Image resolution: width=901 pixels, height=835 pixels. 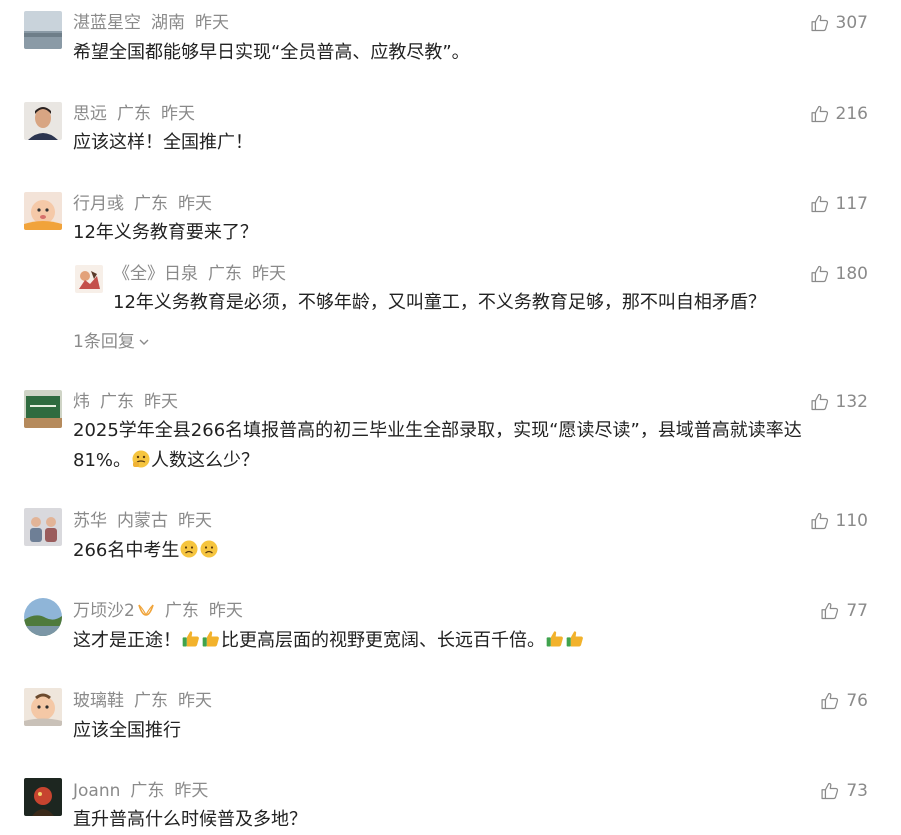 I want to click on reply-text: 12年义务教育是必须，不够年龄，又叫童工，不义务教育足够，那不叫自相矛盾？, so click(x=439, y=302).